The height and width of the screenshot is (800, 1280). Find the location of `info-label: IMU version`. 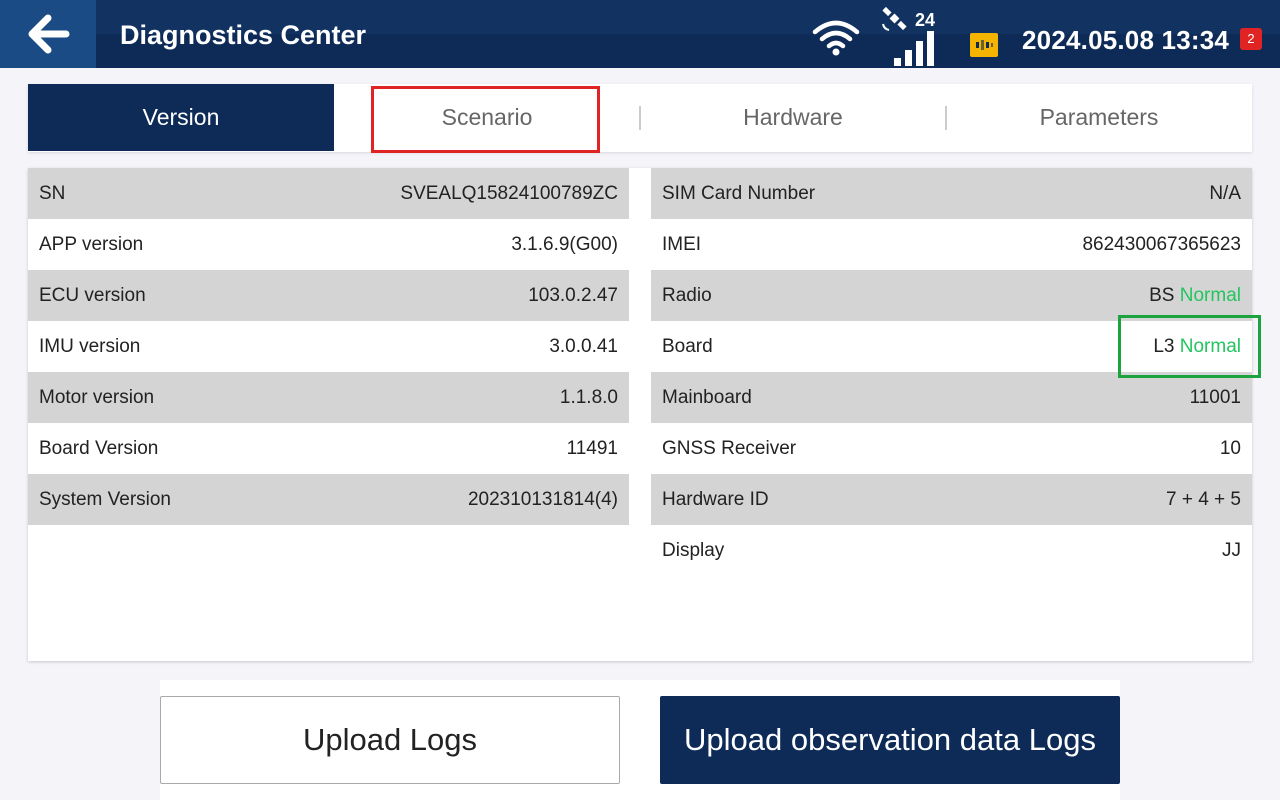

info-label: IMU version is located at coordinates (90, 346).